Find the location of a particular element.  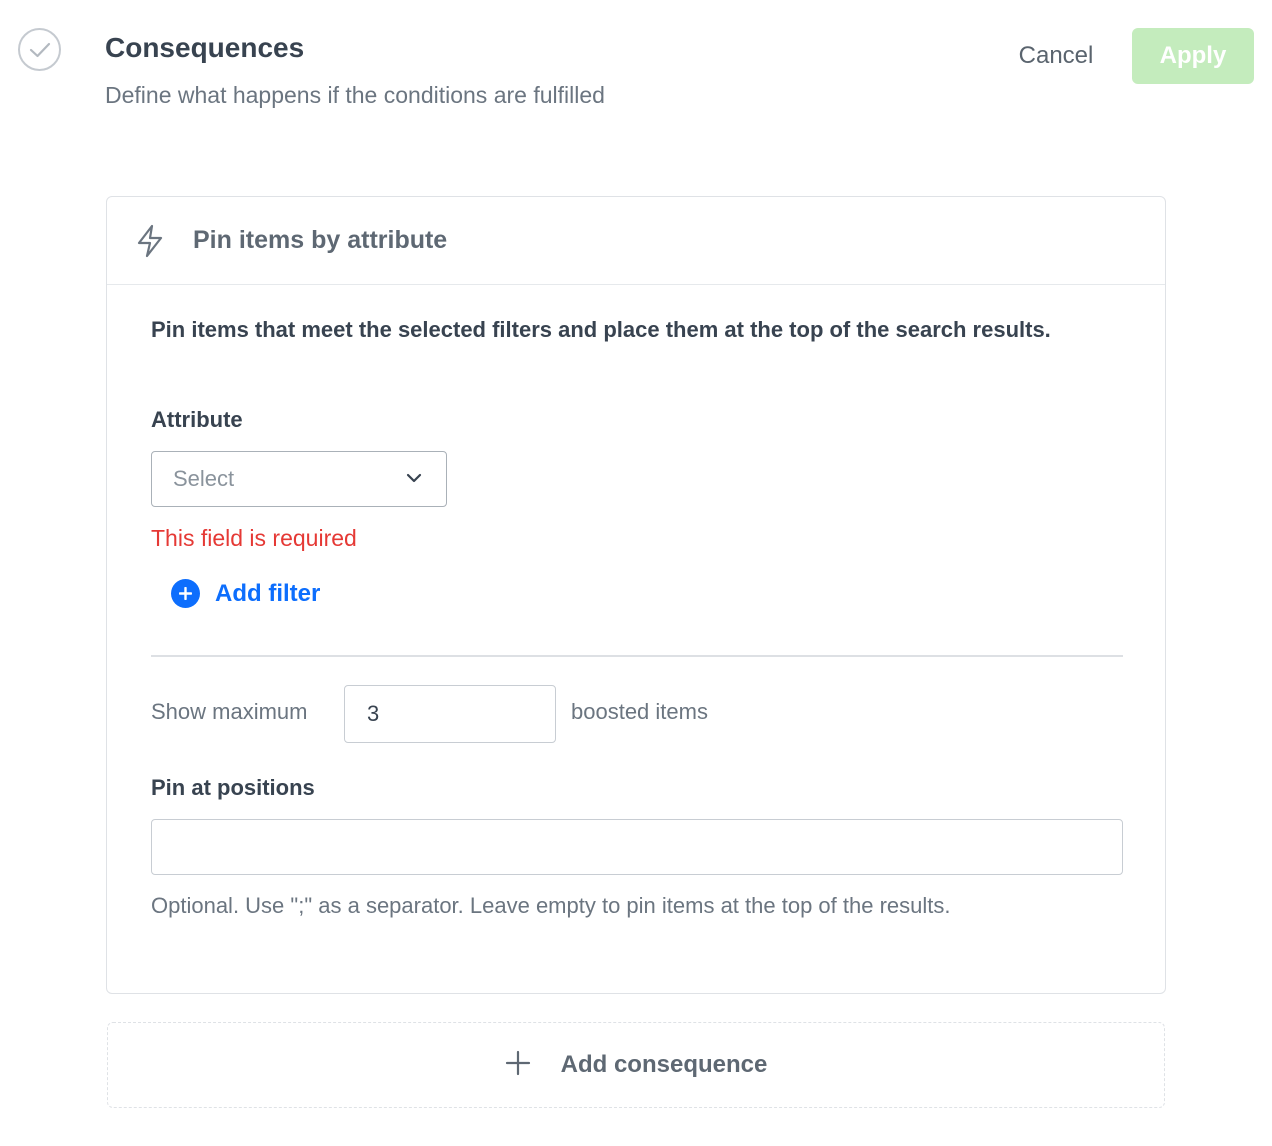

lightning-bolt-icon is located at coordinates (151, 241).